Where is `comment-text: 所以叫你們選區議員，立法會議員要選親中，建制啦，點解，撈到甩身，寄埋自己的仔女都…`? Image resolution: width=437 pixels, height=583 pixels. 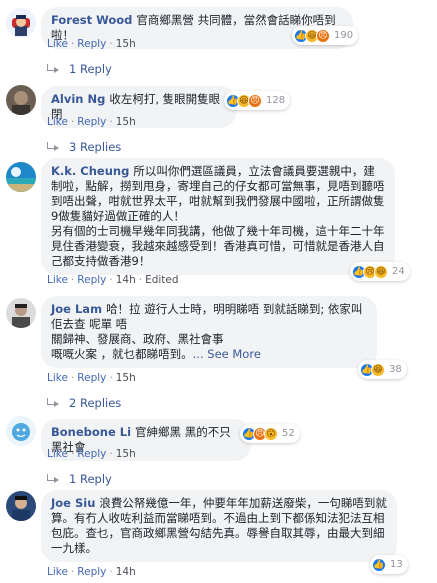
comment-text: 所以叫你們選區議員，立法會議員要選親中，建制啦，點解，撈到甩身，寄埋自己的仔女都… is located at coordinates (218, 216).